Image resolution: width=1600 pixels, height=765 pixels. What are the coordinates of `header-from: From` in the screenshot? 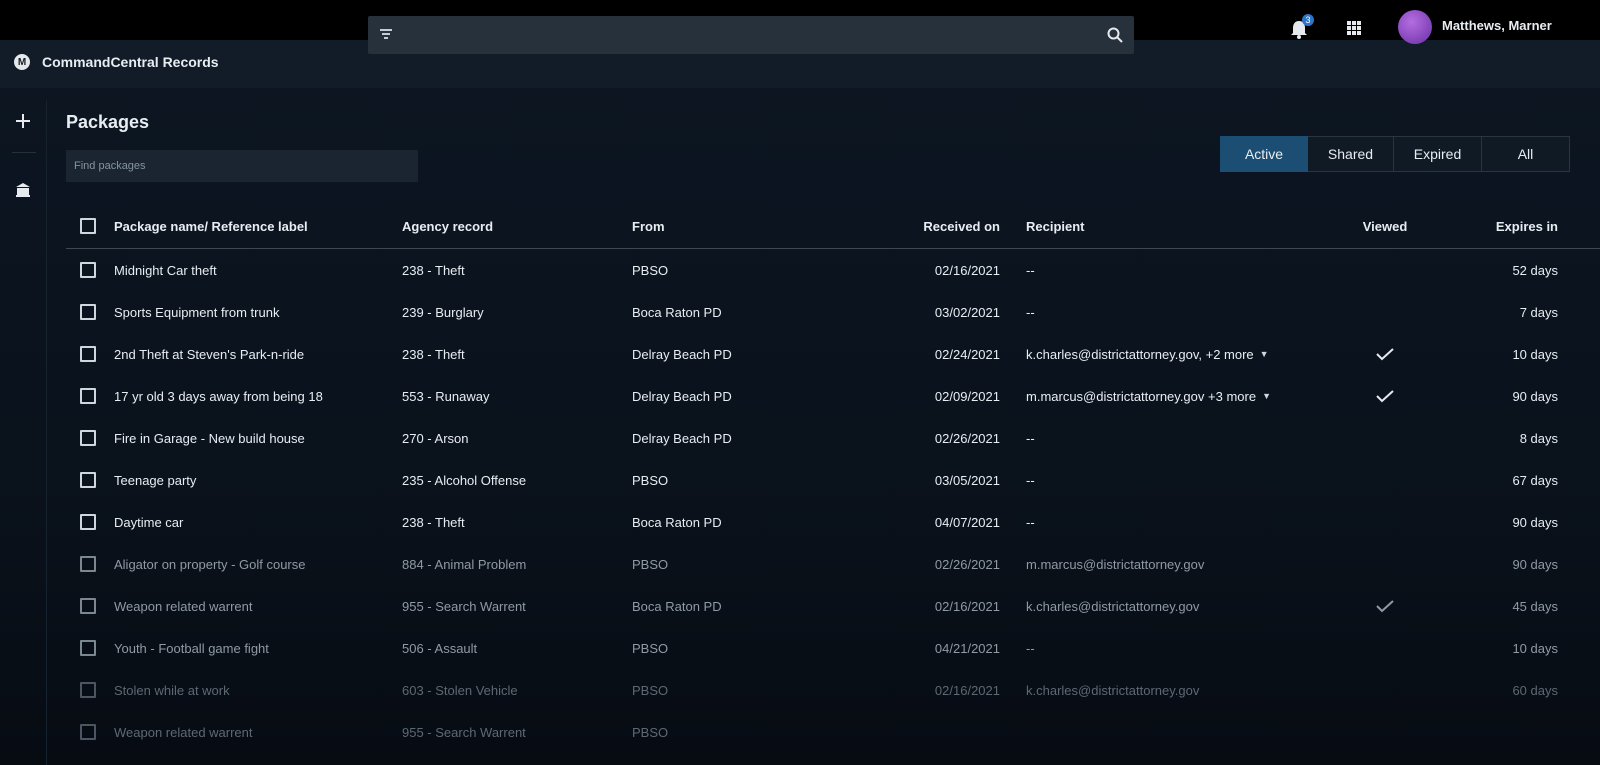 It's located at (648, 226).